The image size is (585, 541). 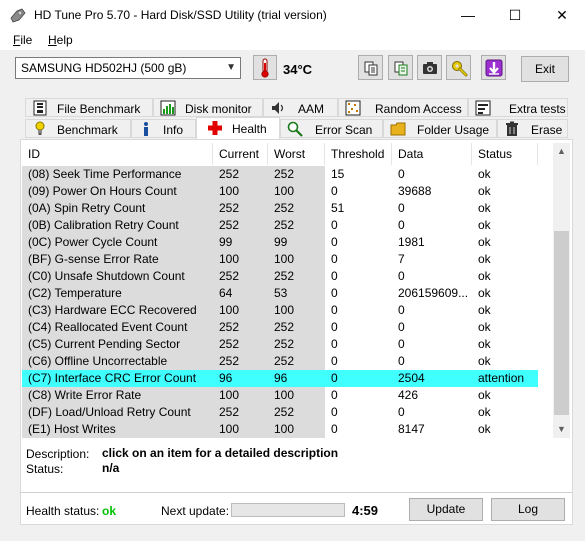 What do you see at coordinates (278, 108) in the screenshot?
I see `speaker-icon` at bounding box center [278, 108].